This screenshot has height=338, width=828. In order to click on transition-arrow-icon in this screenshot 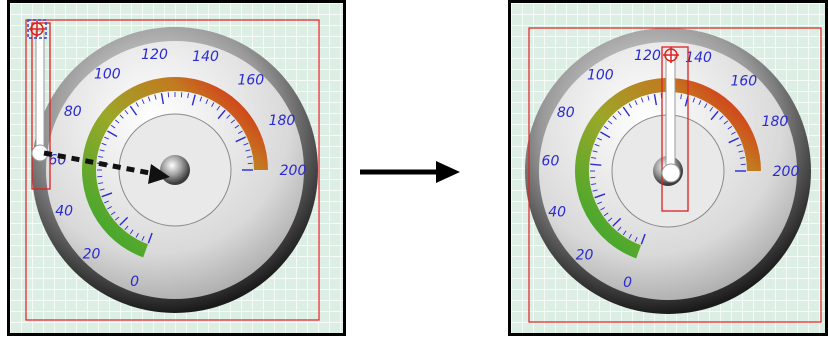, I will do `click(410, 172)`.